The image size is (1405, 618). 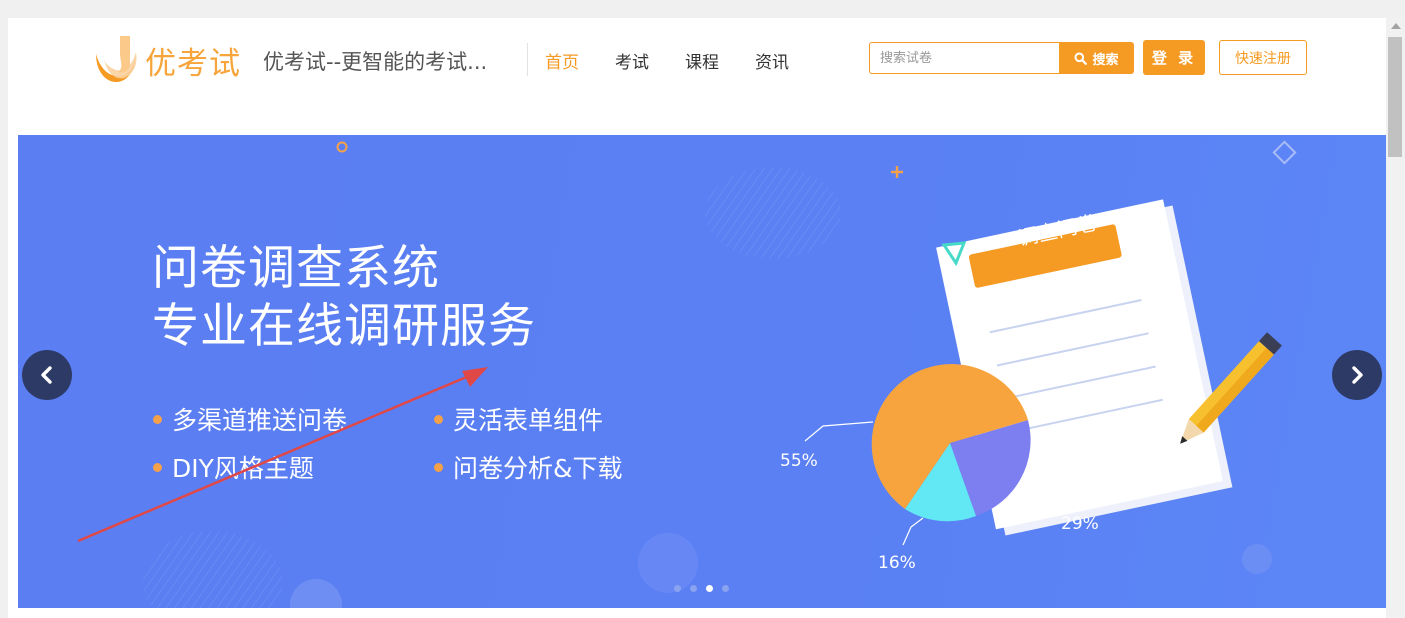 I want to click on search-button-label: 搜索, so click(x=1105, y=60).